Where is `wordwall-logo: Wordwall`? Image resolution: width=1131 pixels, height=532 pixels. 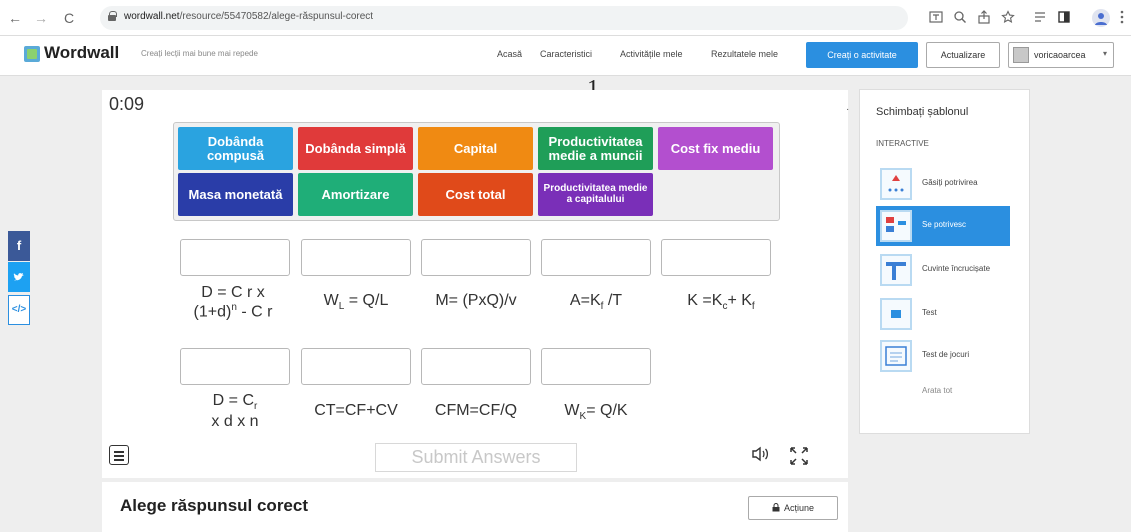 wordwall-logo: Wordwall is located at coordinates (81, 53).